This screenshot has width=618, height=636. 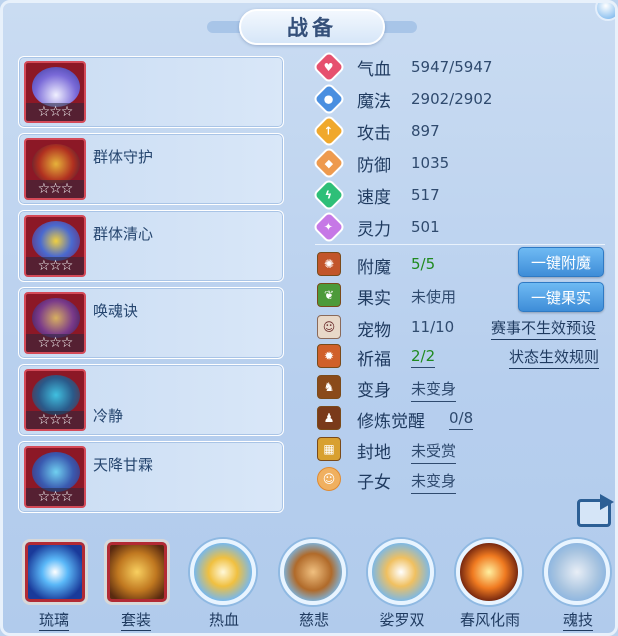 I want to click on fruit-value: 未使用, so click(x=434, y=297).